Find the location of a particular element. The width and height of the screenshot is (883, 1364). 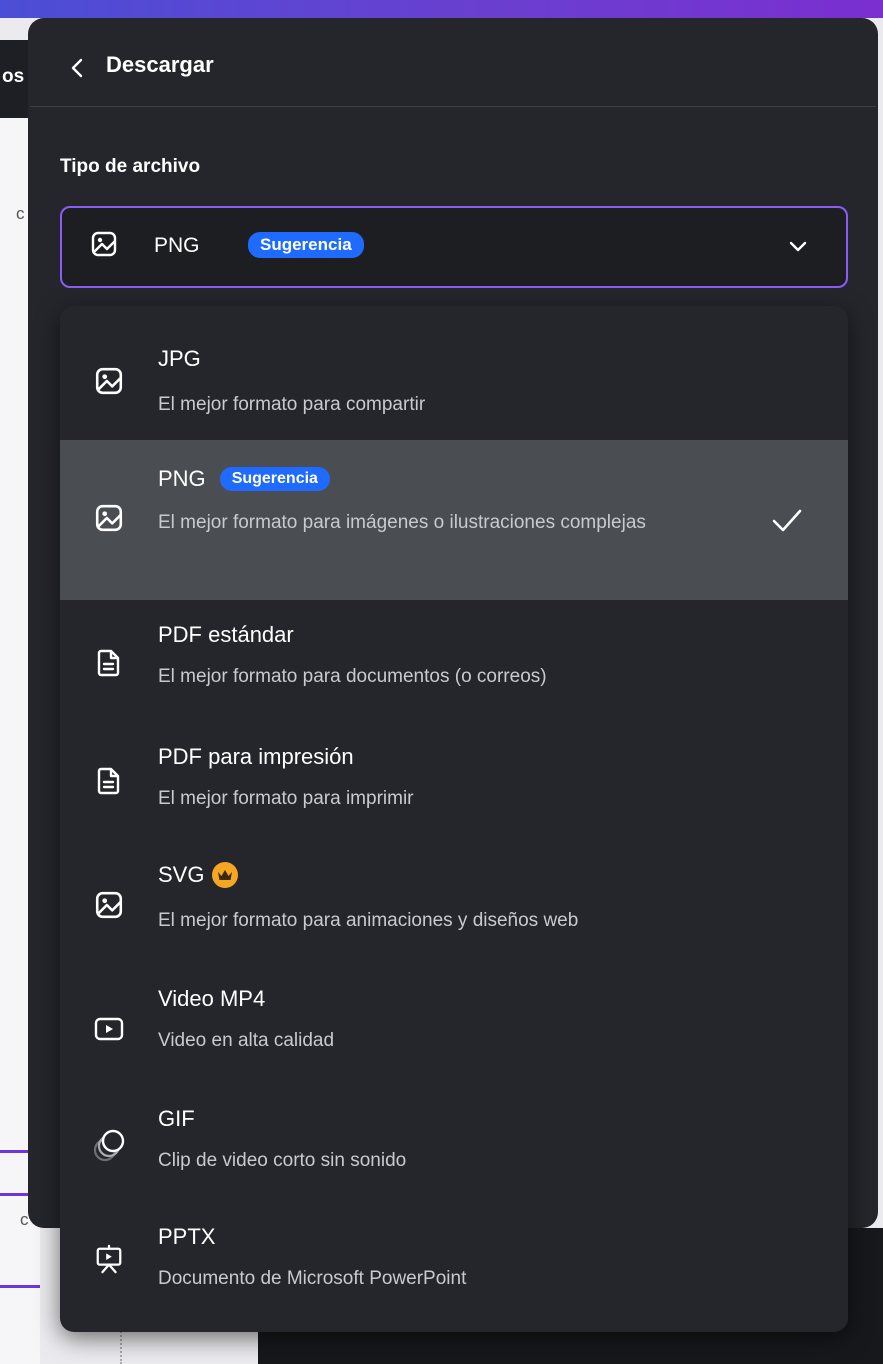

option-title: PNG Sugerencia is located at coordinates (244, 479).